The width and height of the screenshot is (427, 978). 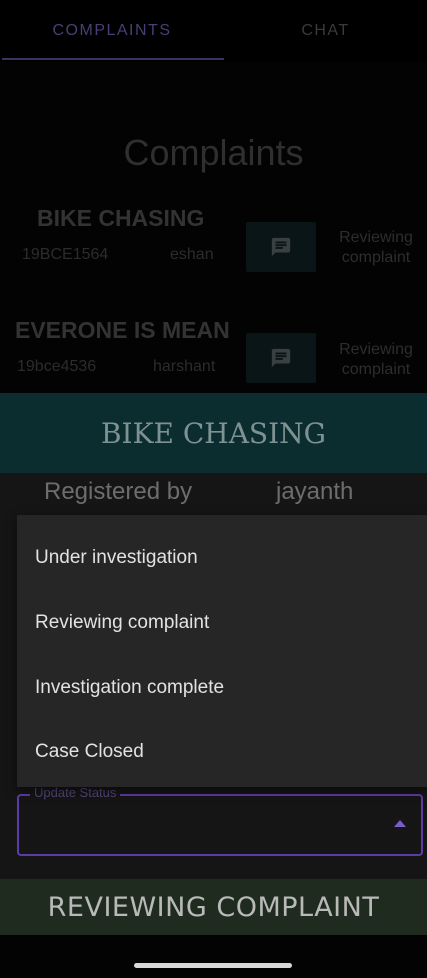 What do you see at coordinates (75, 793) in the screenshot?
I see `update-status-label: Update Status` at bounding box center [75, 793].